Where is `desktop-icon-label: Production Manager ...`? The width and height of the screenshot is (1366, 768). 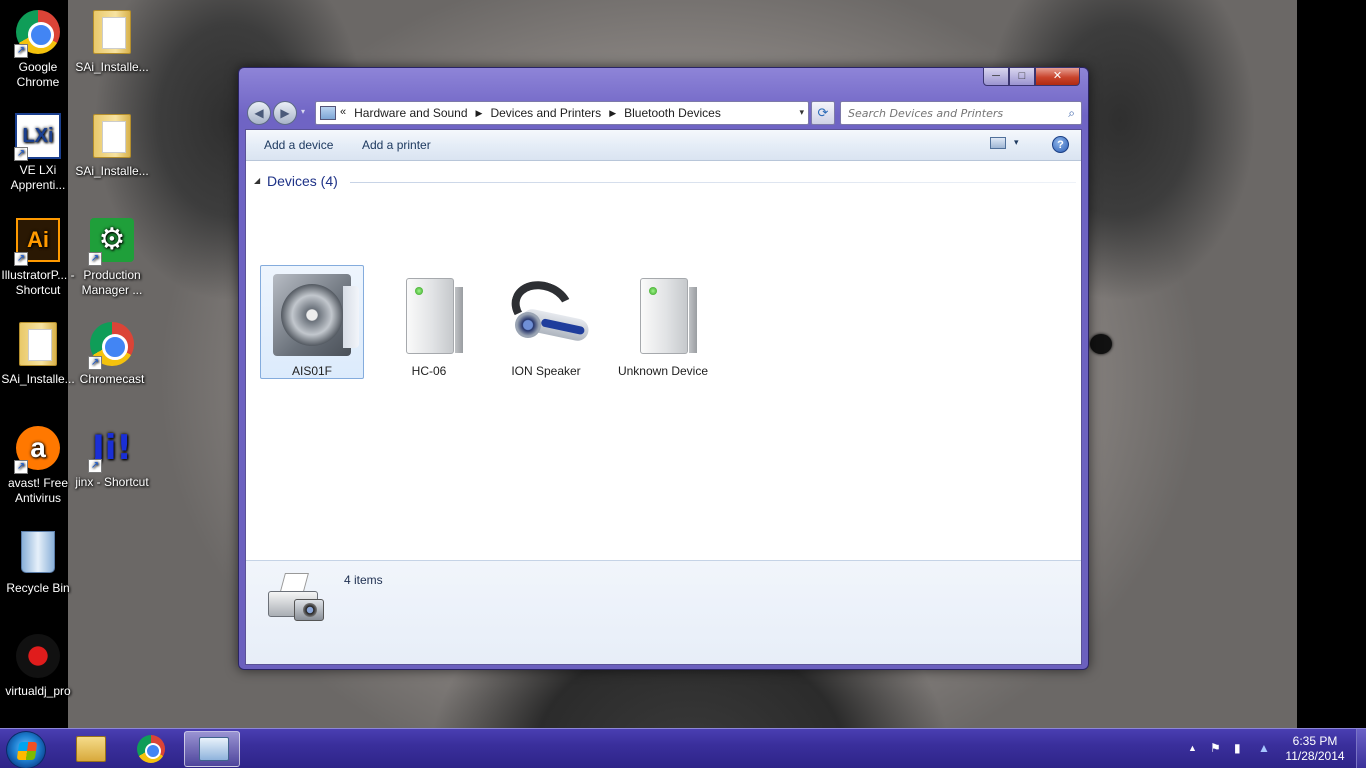
desktop-icon-label: Production Manager ... is located at coordinates (112, 282).